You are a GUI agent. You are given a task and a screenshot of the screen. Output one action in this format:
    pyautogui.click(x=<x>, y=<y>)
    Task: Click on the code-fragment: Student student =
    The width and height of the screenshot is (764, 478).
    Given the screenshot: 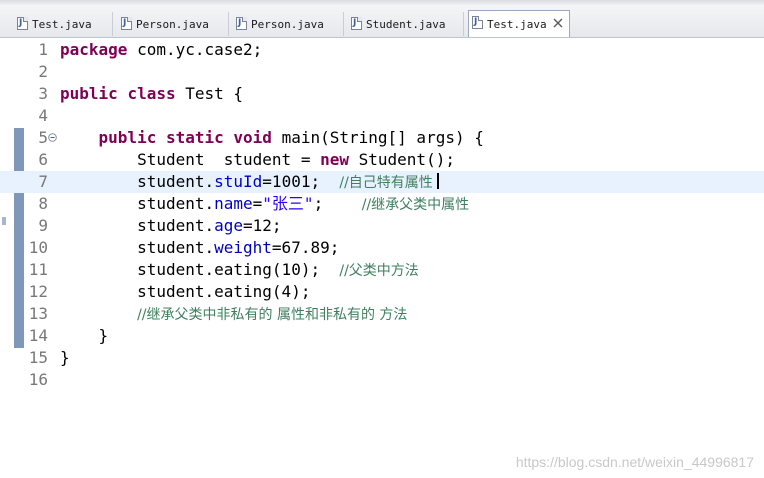 What is the action you would take?
    pyautogui.click(x=190, y=159)
    